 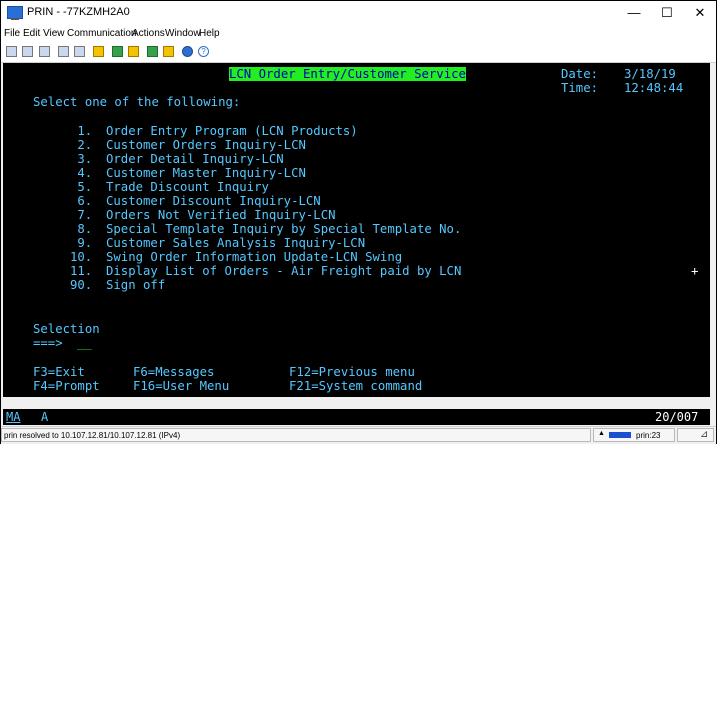 I want to click on option-label: Customer Orders Inquiry-LCN, so click(x=206, y=145).